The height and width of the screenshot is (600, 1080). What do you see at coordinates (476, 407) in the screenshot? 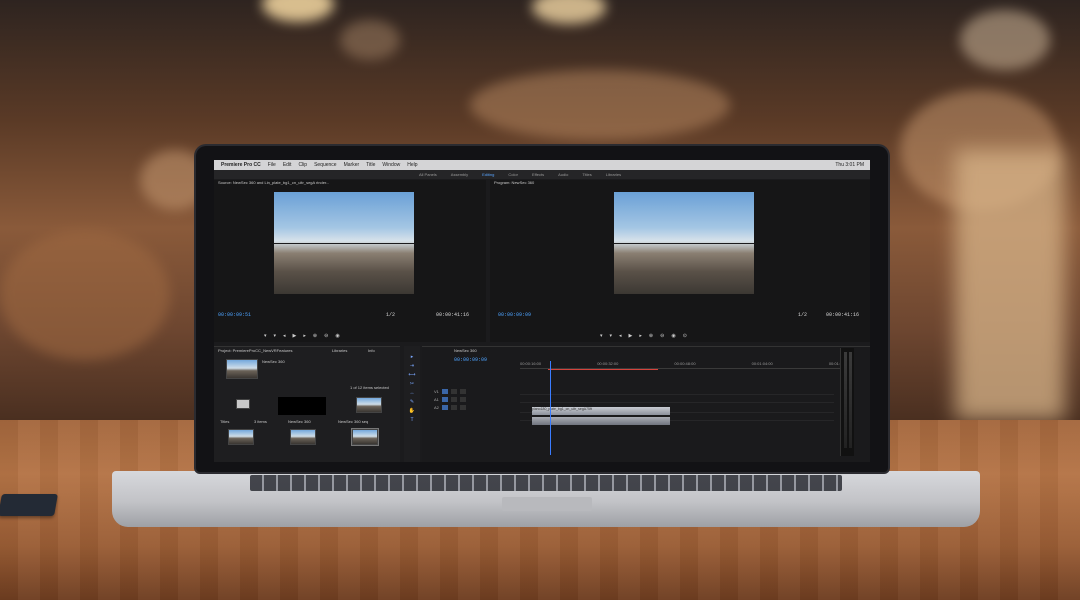
I see `track-header-a2: A2` at bounding box center [476, 407].